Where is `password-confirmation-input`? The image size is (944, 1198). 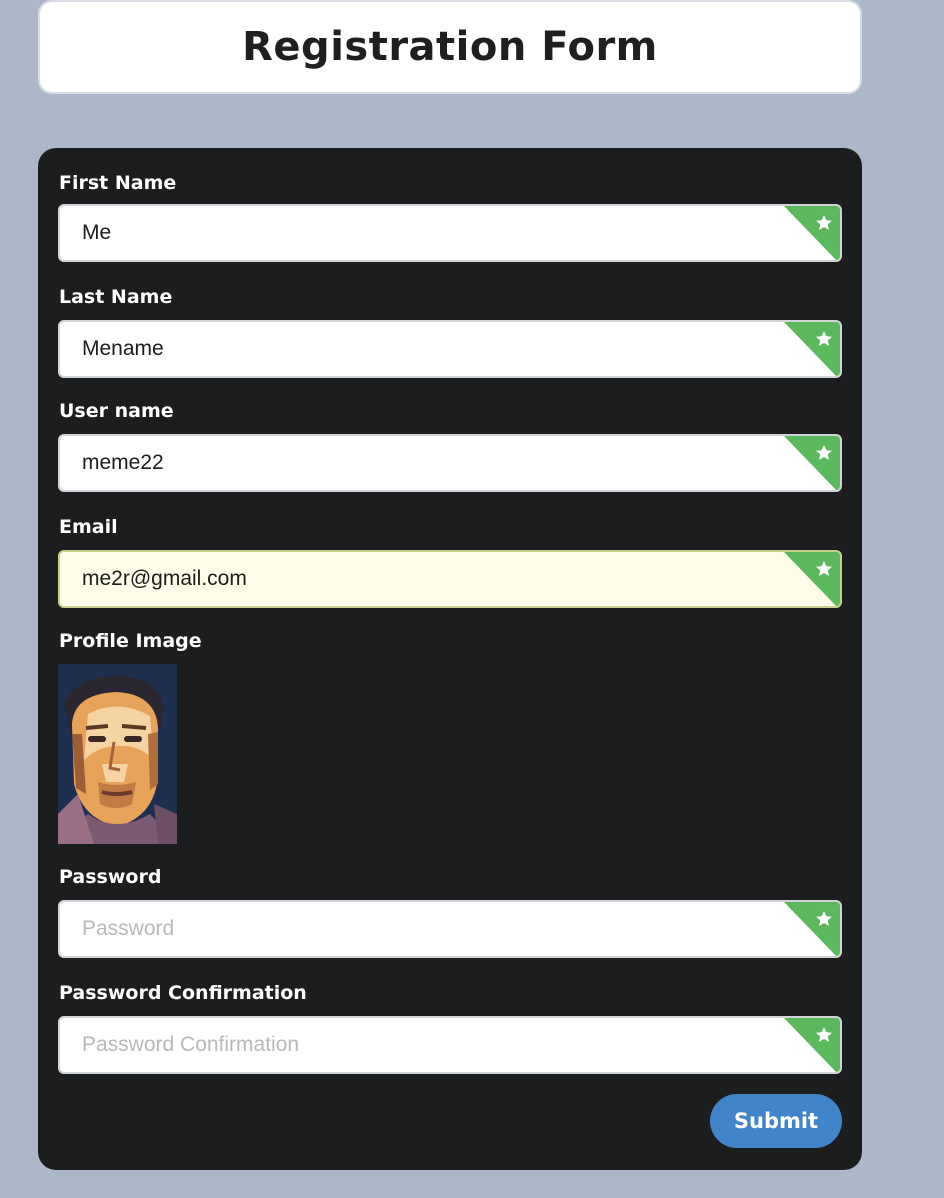
password-confirmation-input is located at coordinates (450, 1045).